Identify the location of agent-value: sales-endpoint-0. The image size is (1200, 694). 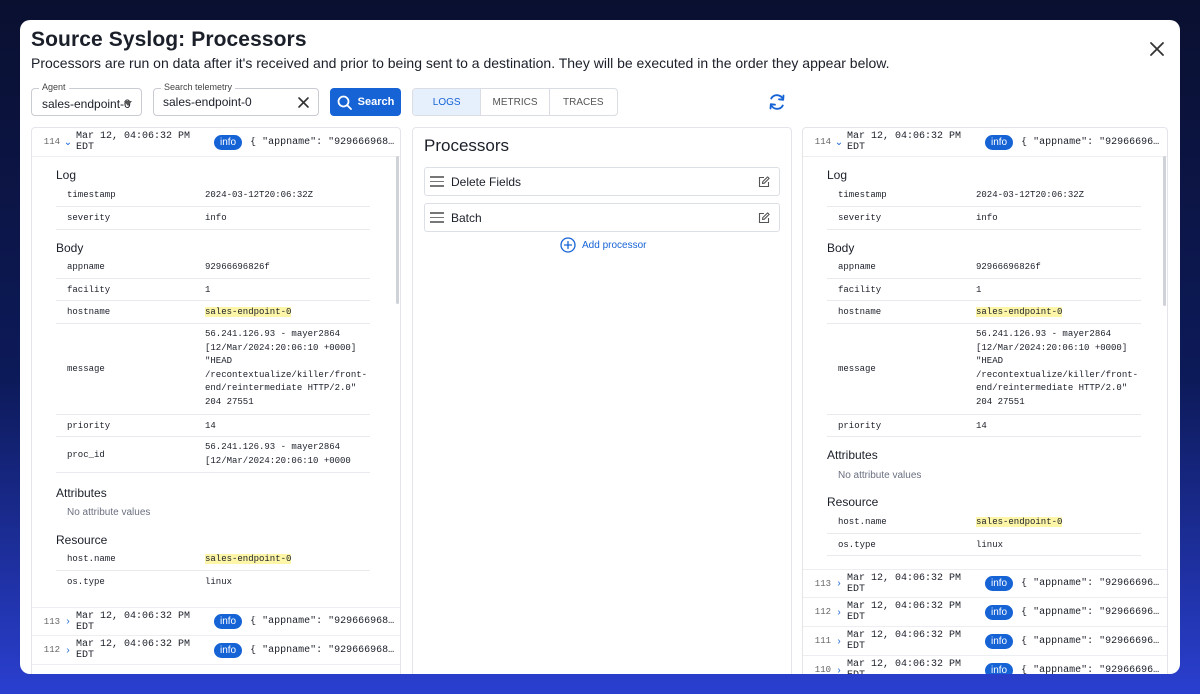
(86, 104).